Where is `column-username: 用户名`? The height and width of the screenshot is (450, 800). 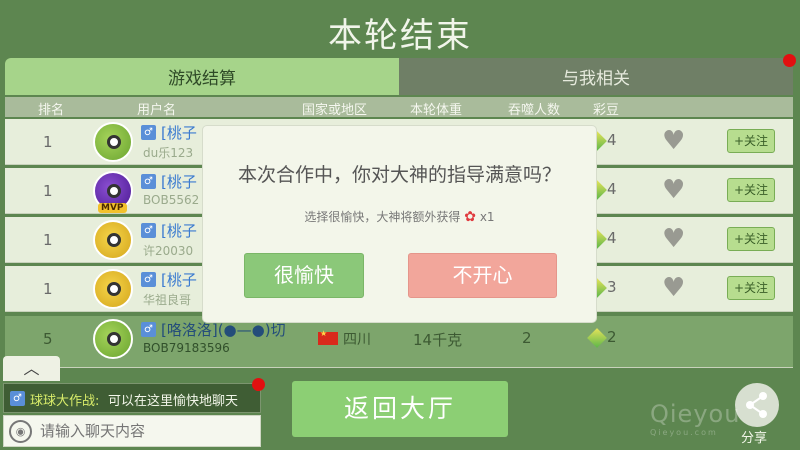
column-username: 用户名 is located at coordinates (157, 110).